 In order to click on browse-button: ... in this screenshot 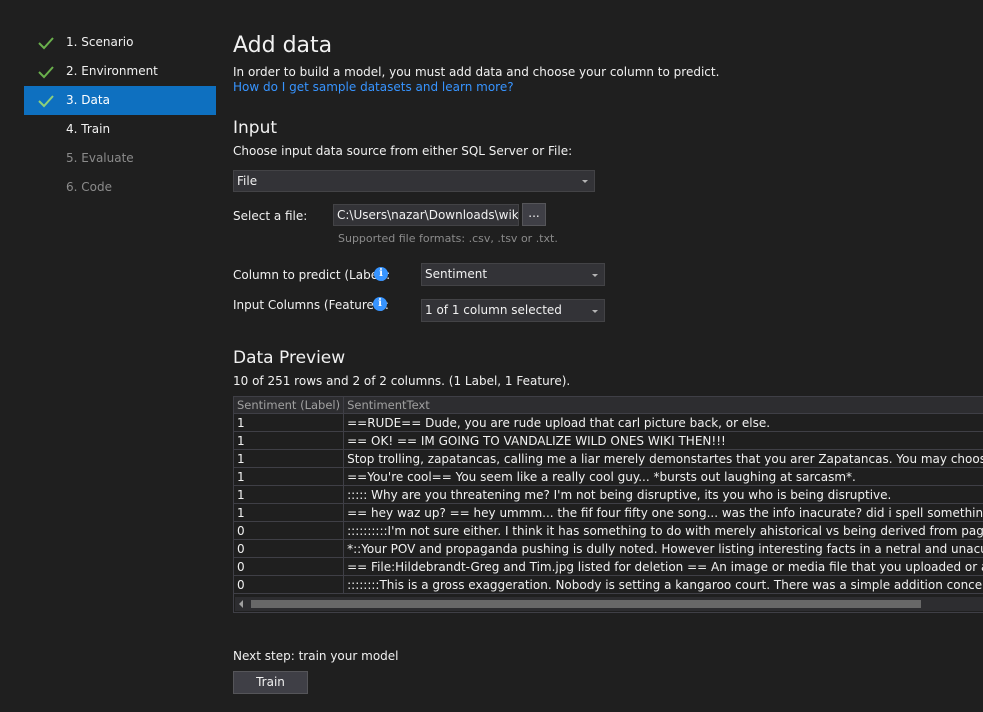, I will do `click(534, 214)`.